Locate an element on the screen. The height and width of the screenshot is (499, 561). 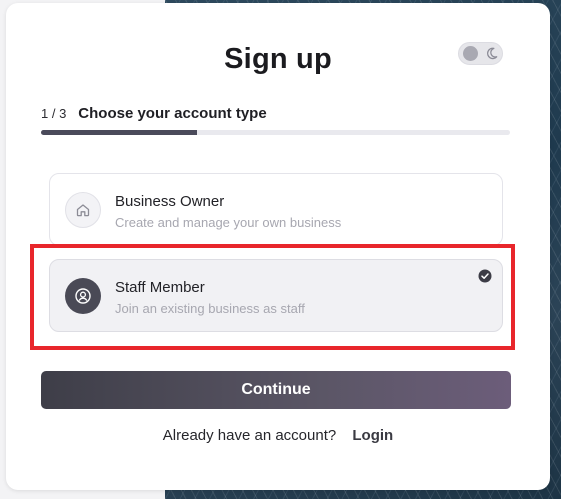
option-description: Join an existing business as staff is located at coordinates (210, 308).